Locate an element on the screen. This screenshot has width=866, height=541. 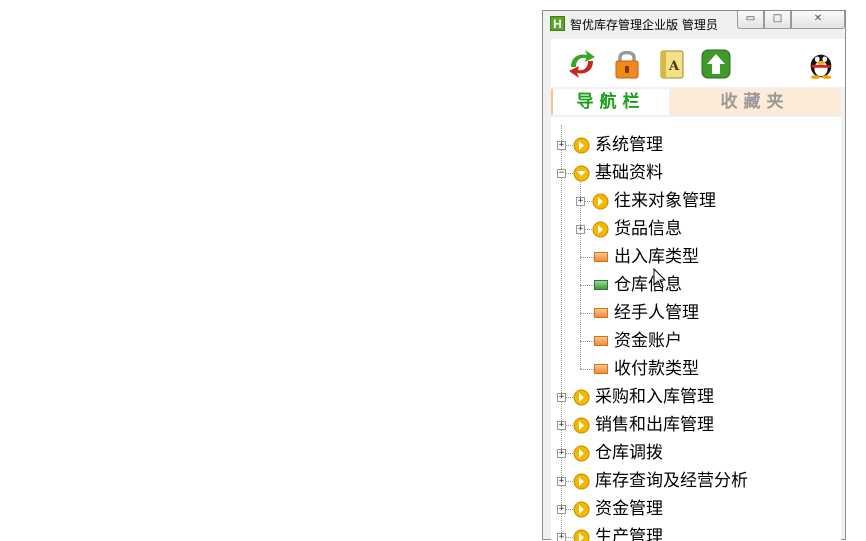
tree-node-label: 库存查询及经营分析 is located at coordinates (671, 481).